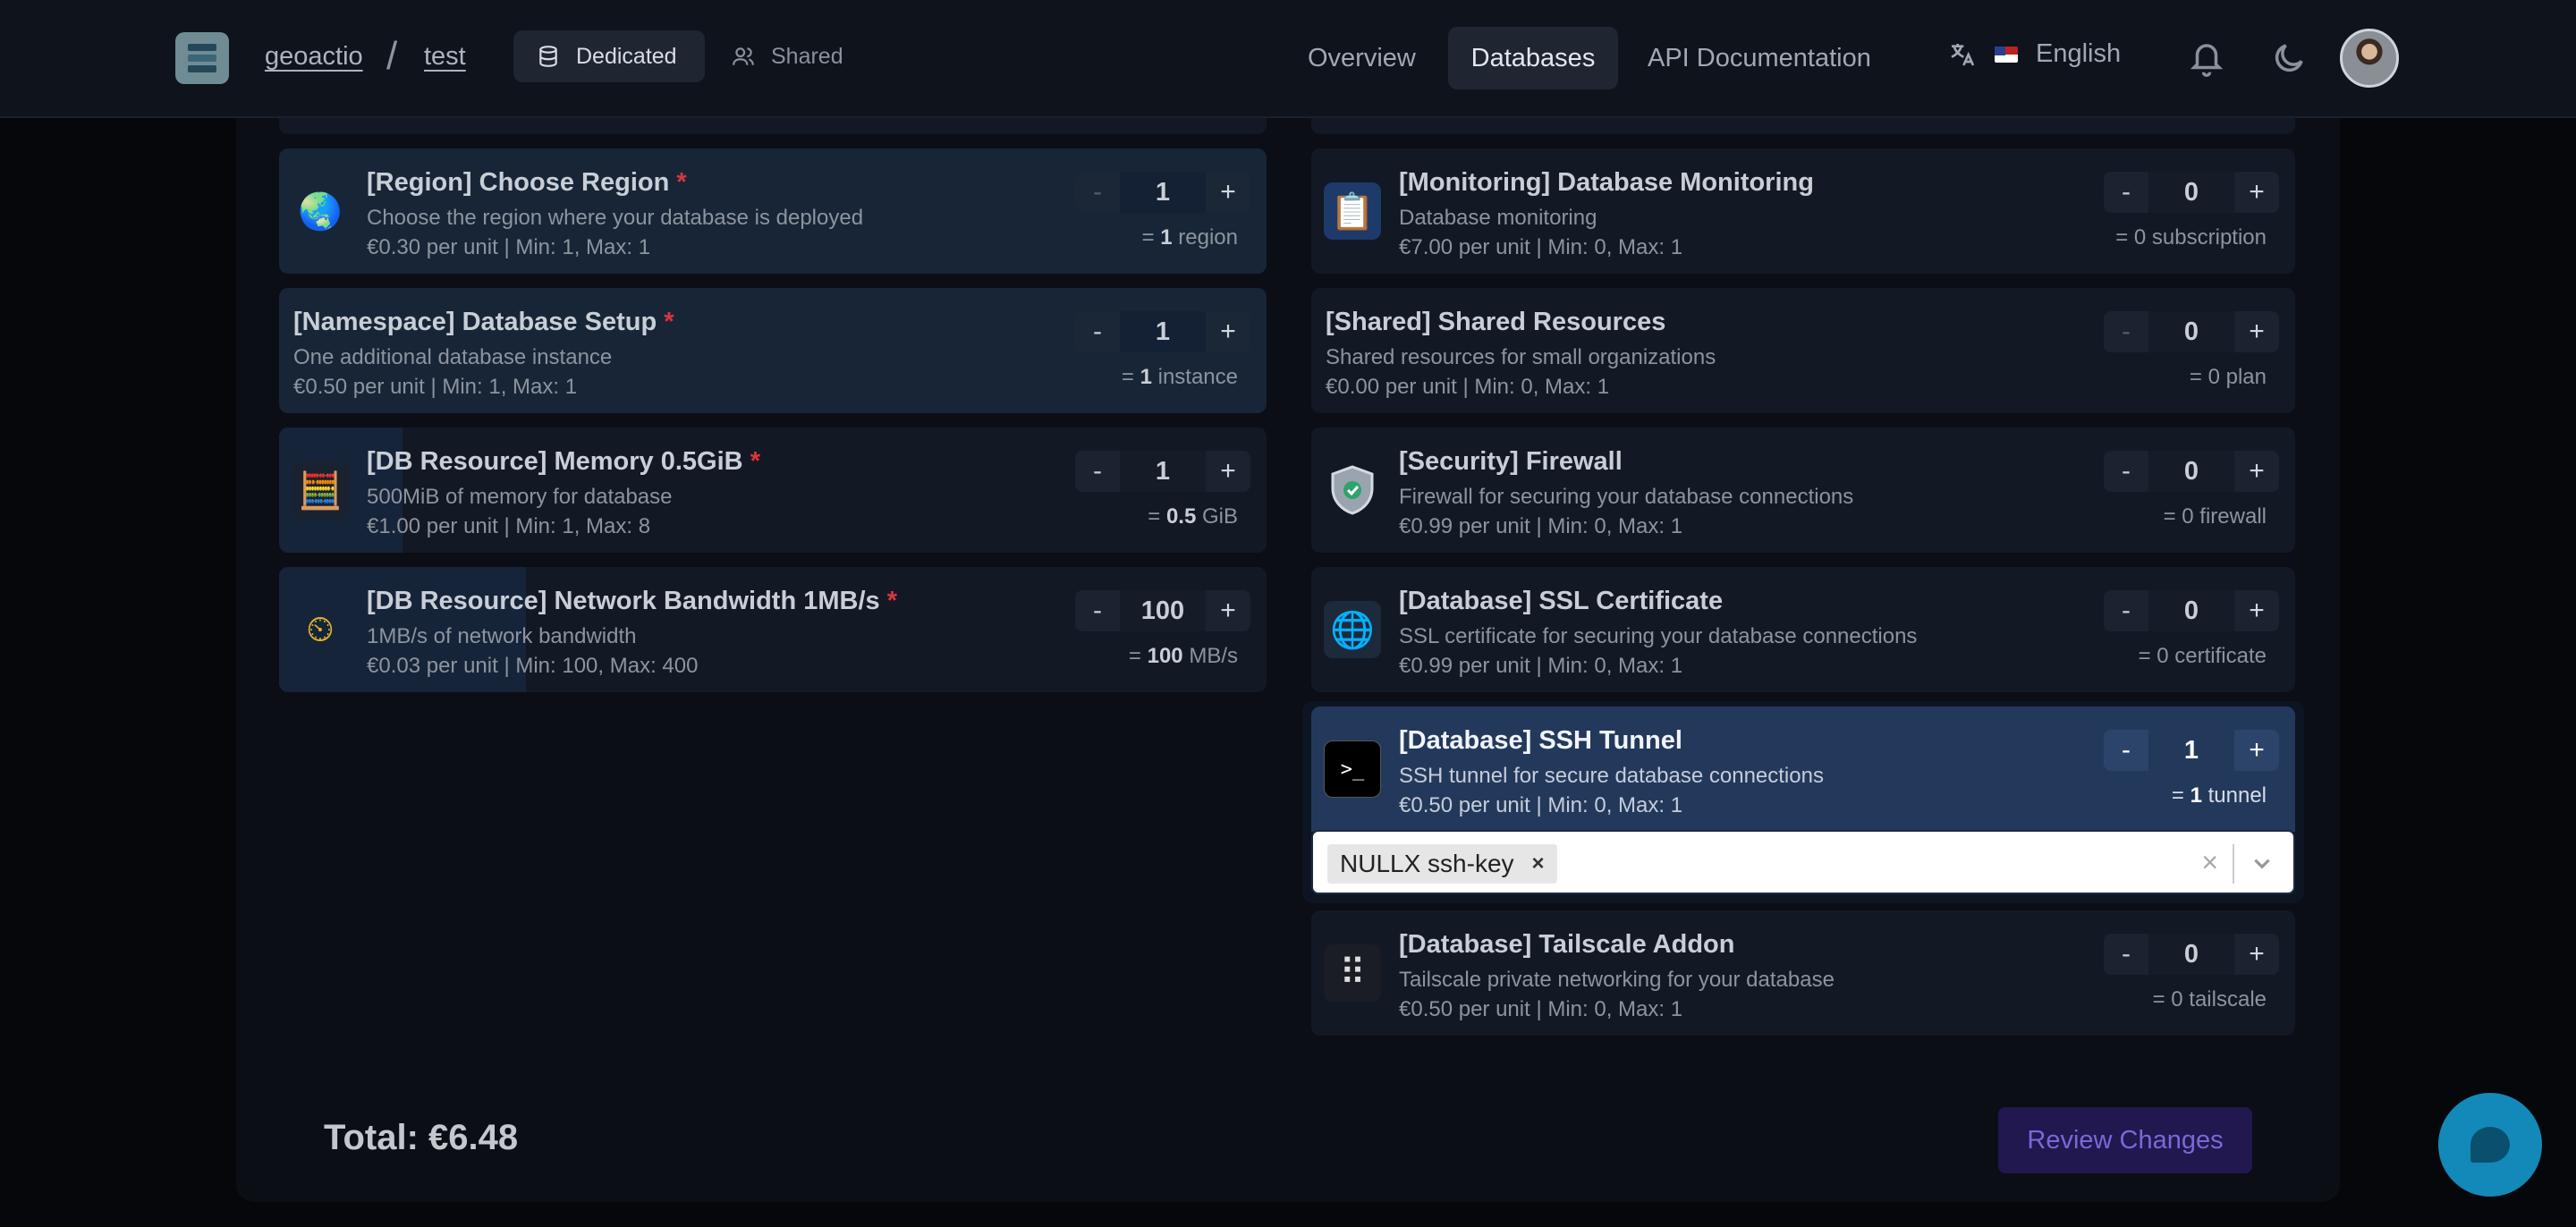  Describe the element at coordinates (2289, 58) in the screenshot. I see `moon-icon` at that location.